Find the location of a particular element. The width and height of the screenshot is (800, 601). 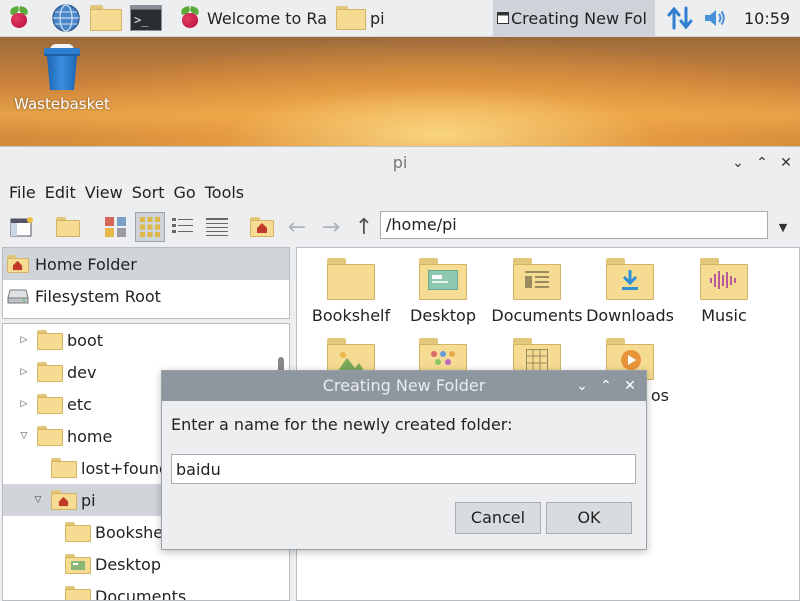

menu-view: View is located at coordinates (107, 193).